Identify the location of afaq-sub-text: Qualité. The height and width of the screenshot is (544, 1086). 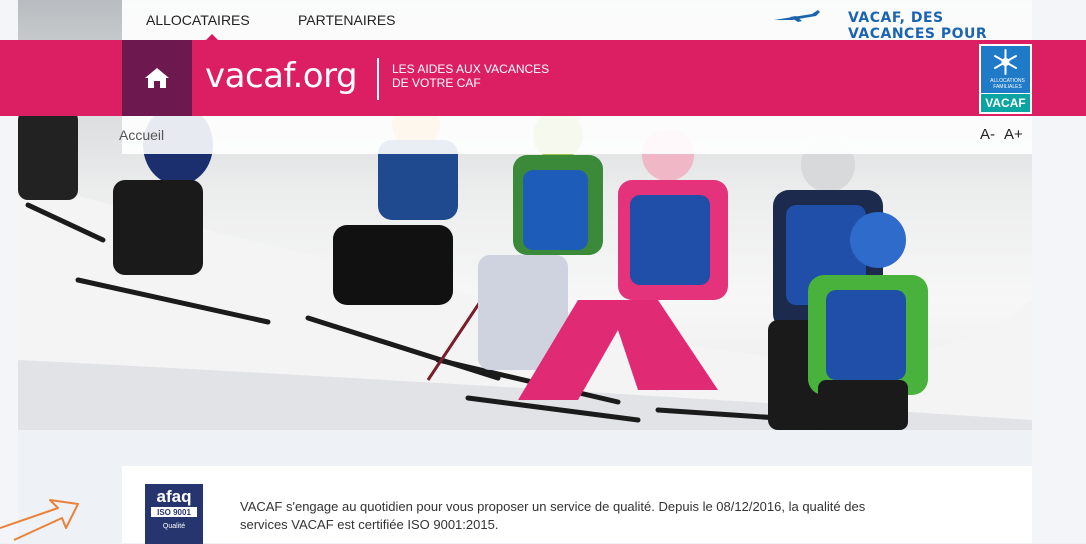
(174, 526).